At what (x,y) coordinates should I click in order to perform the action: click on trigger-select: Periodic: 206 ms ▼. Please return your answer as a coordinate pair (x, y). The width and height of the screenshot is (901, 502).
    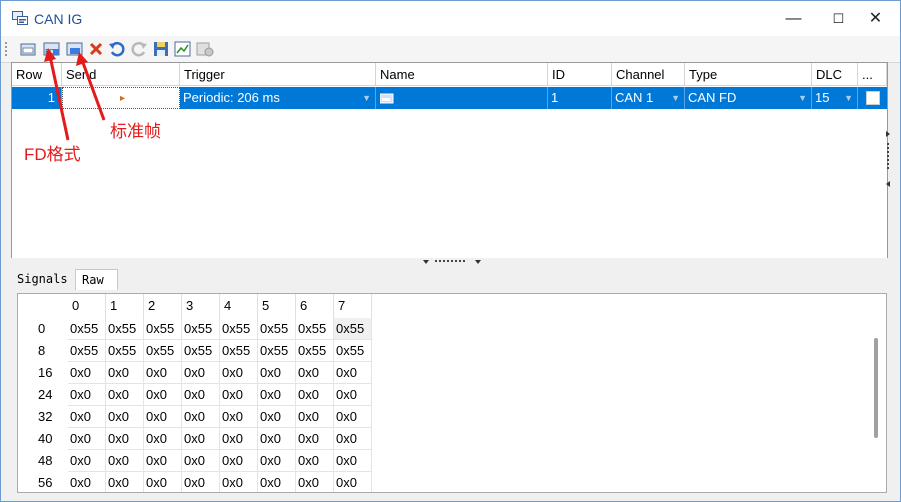
    Looking at the image, I should click on (278, 98).